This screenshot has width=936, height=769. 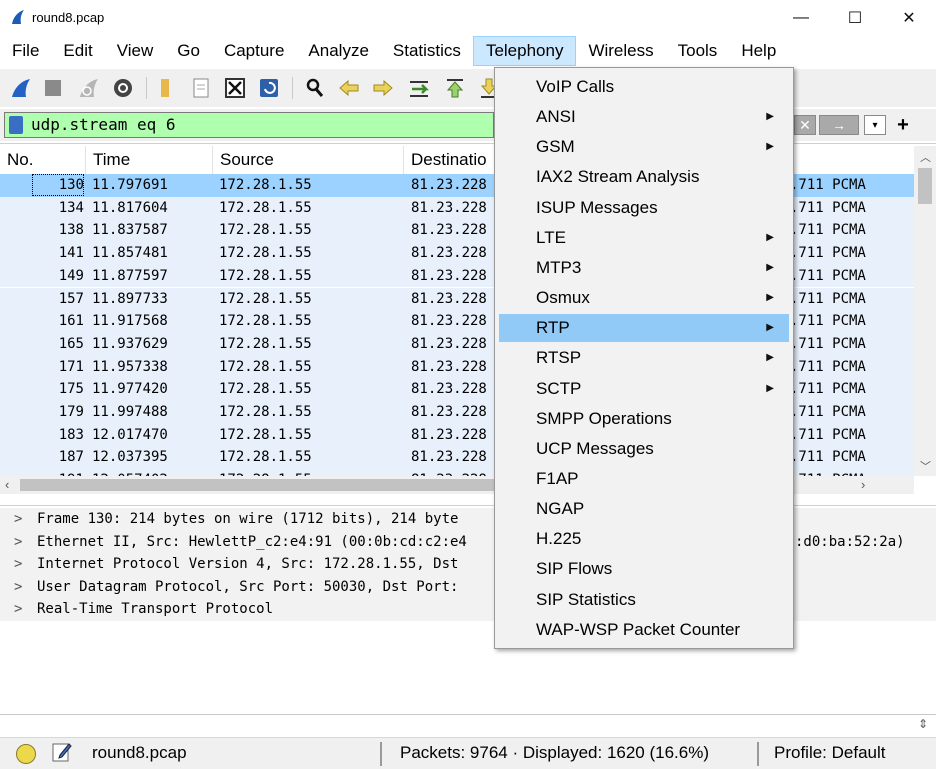 I want to click on status-profile: Profile: Default, so click(x=830, y=753).